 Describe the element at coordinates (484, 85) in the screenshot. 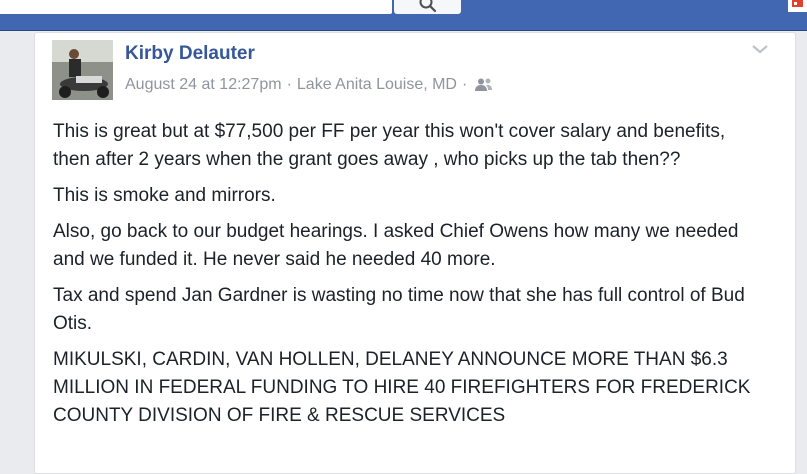

I see `friends-icon` at that location.